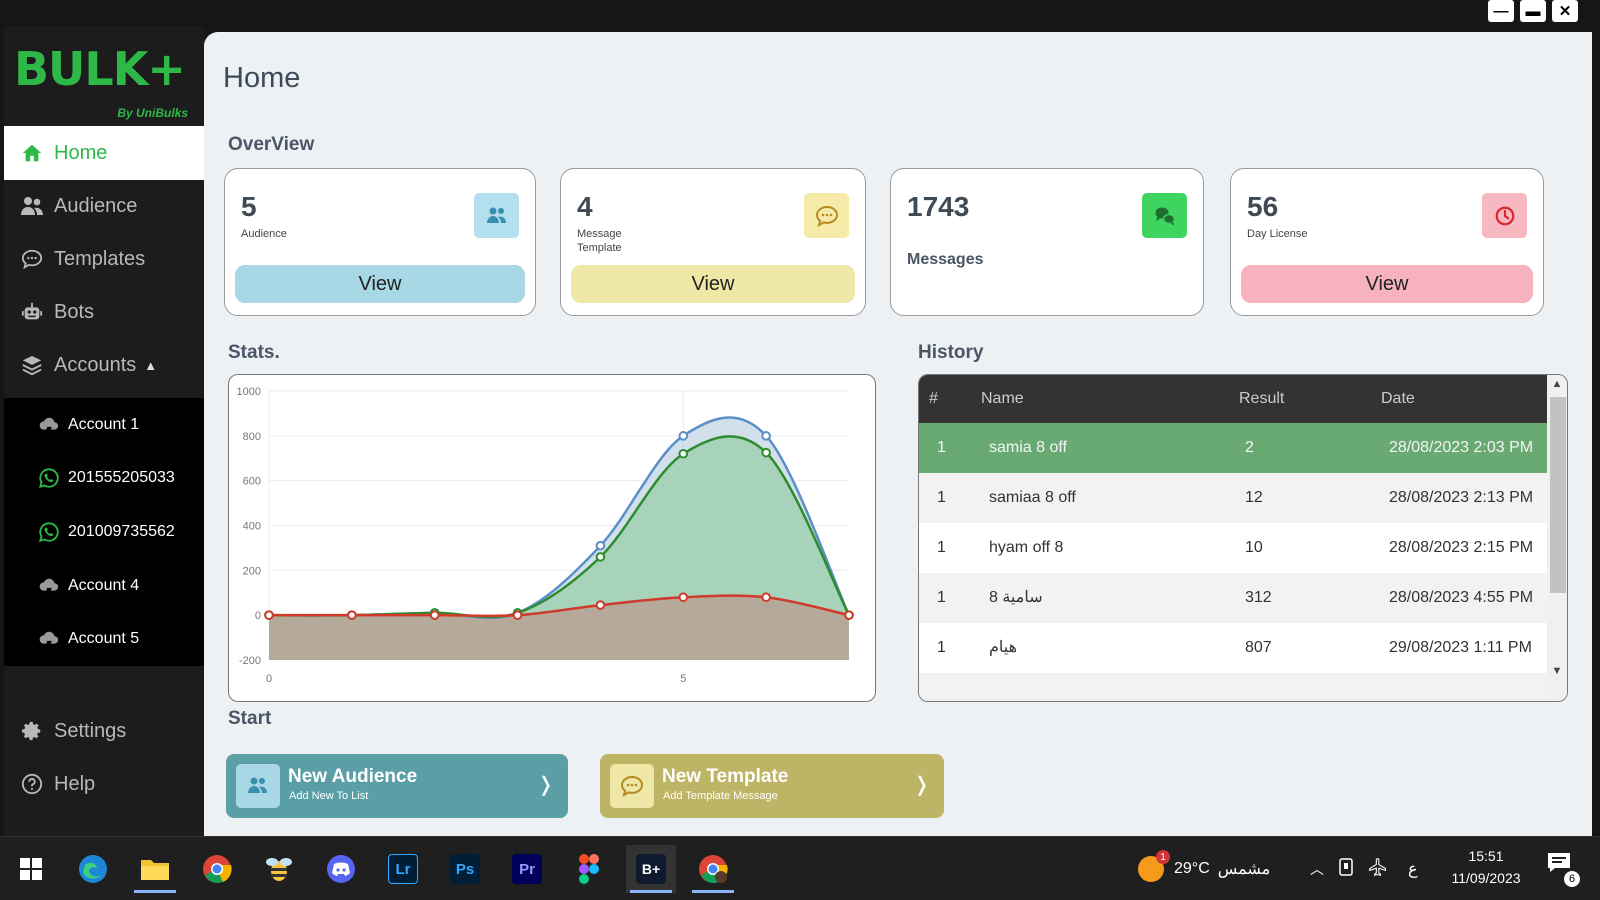  What do you see at coordinates (104, 312) in the screenshot?
I see `sidebar-item-bots: Bots` at bounding box center [104, 312].